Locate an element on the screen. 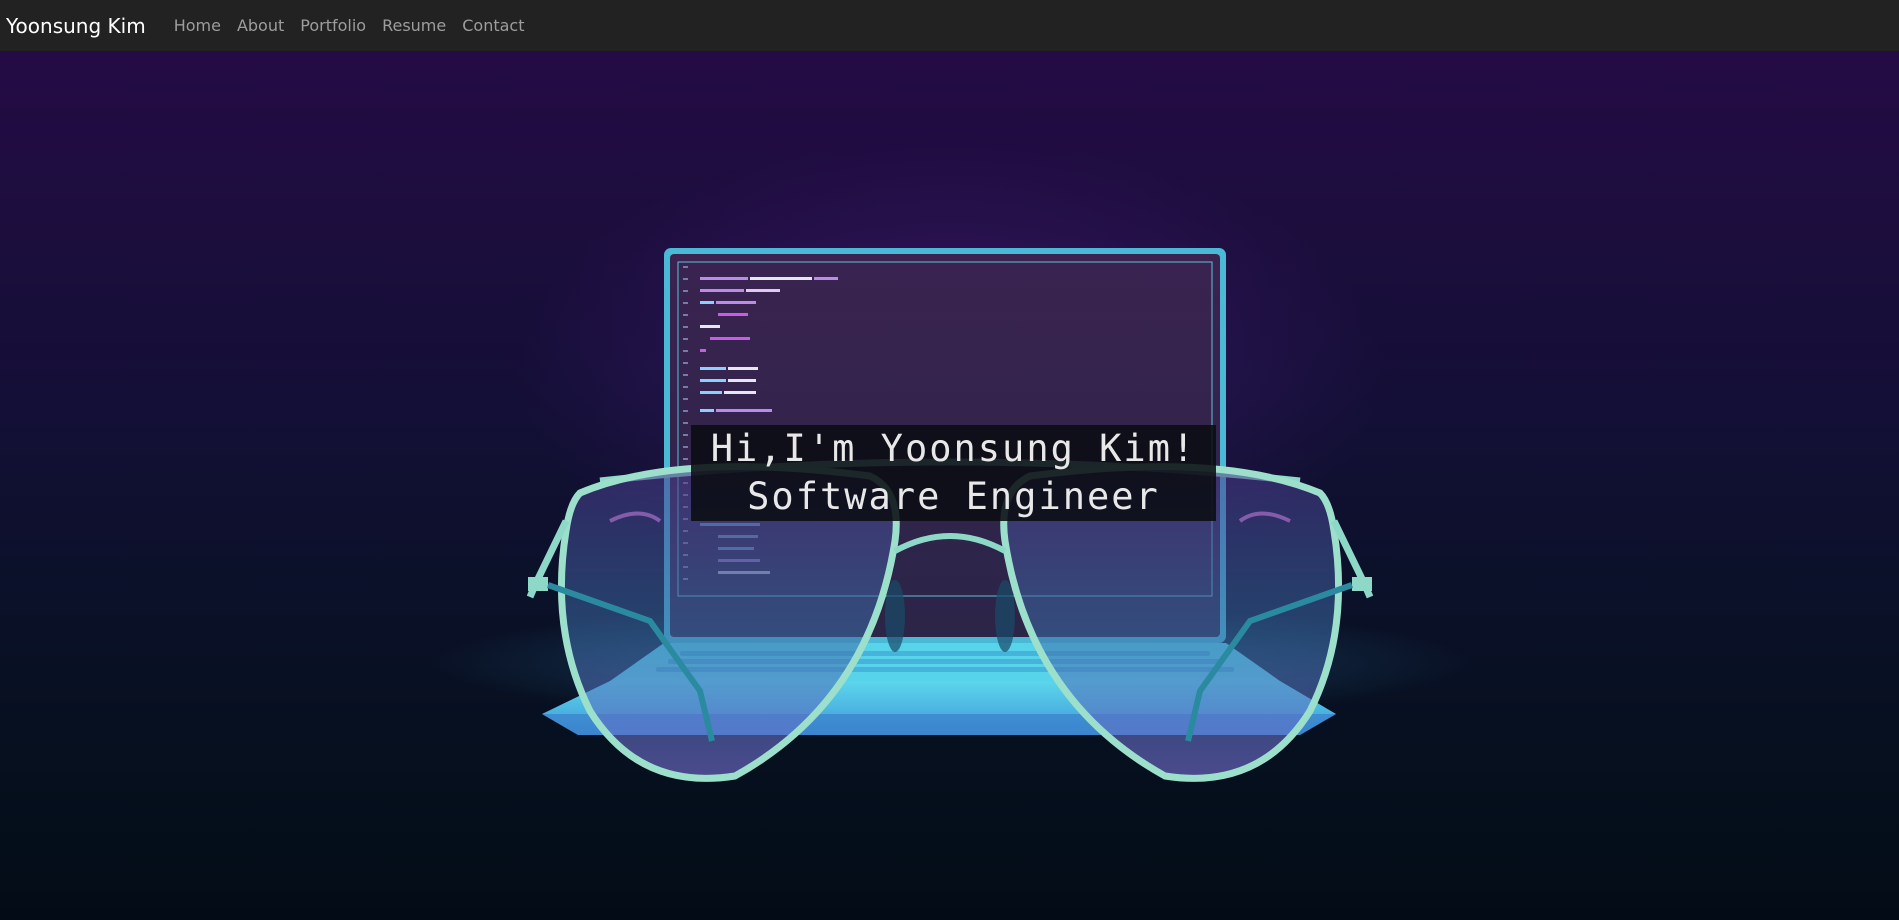 Image resolution: width=1899 pixels, height=920 pixels. brand-link: Yoonsung Kim is located at coordinates (76, 26).